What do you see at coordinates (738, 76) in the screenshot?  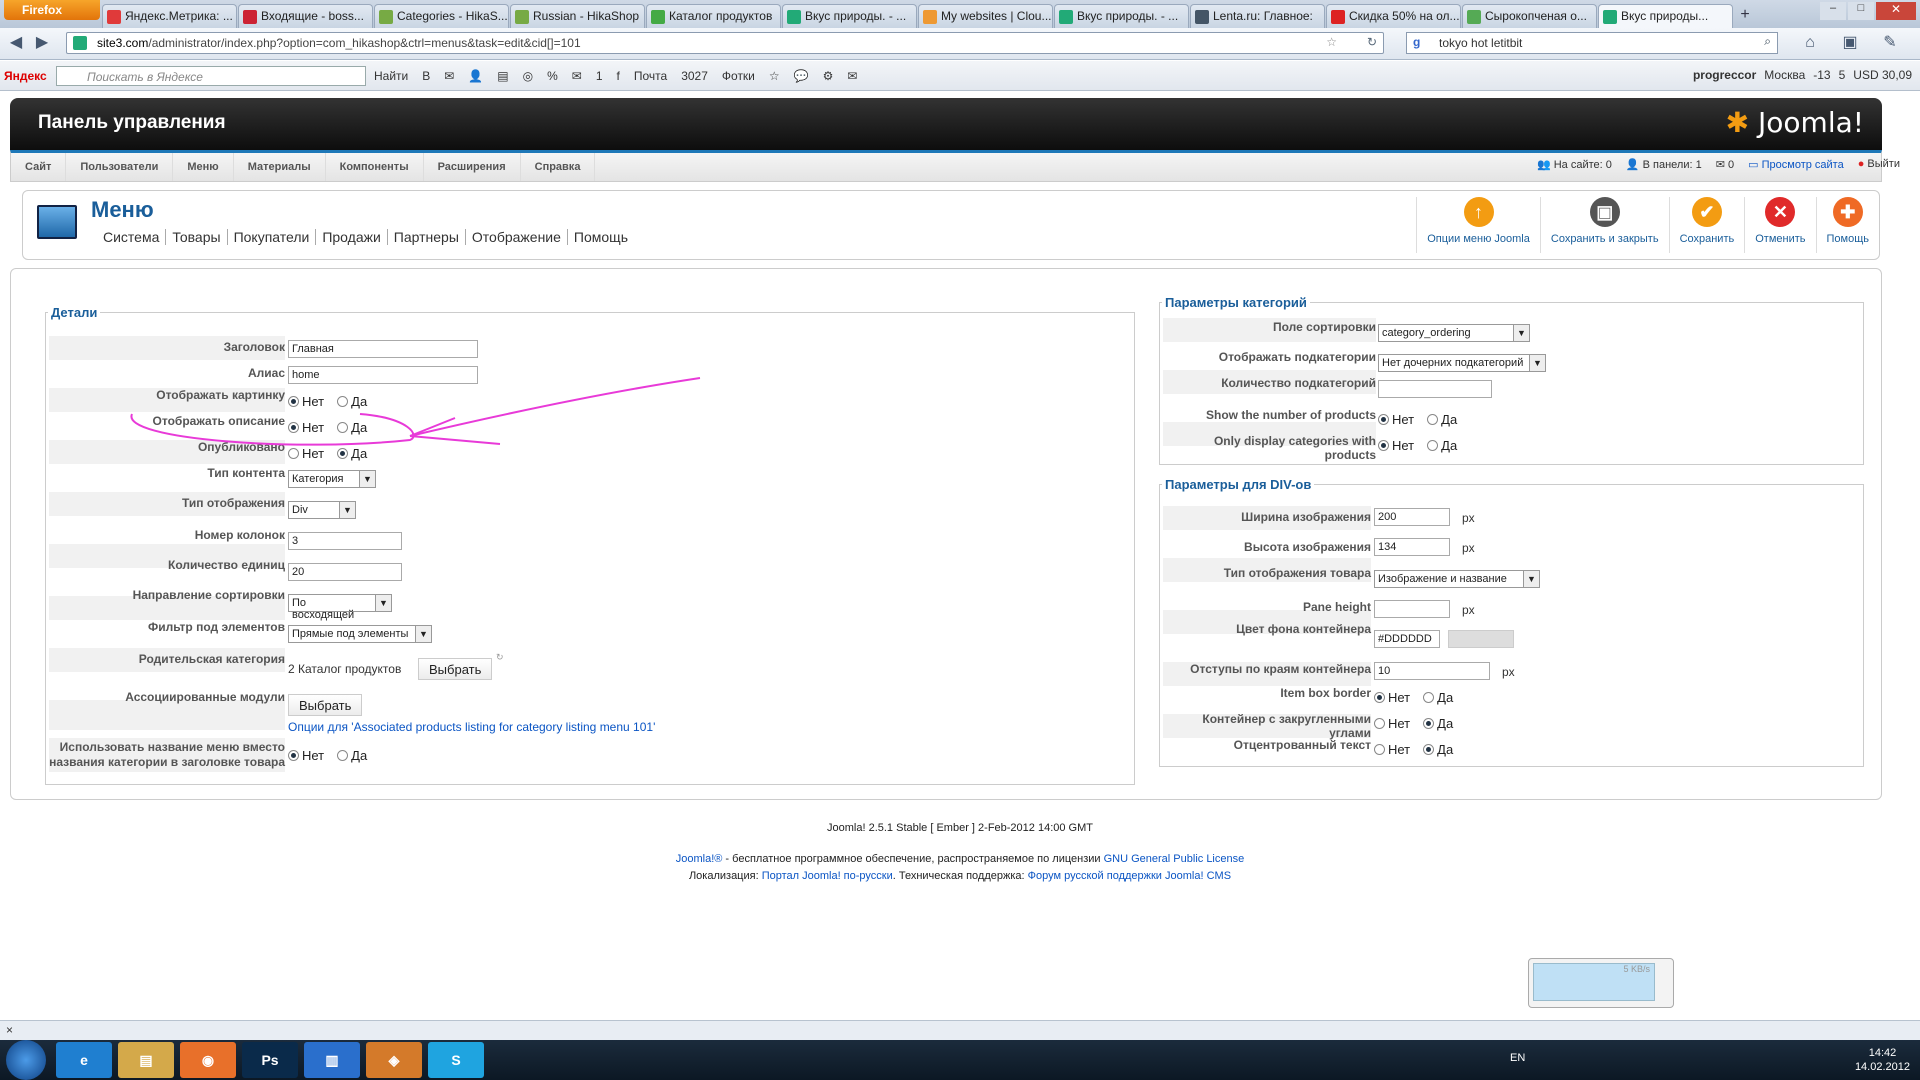 I see `yandex-bar-item: Фотки` at bounding box center [738, 76].